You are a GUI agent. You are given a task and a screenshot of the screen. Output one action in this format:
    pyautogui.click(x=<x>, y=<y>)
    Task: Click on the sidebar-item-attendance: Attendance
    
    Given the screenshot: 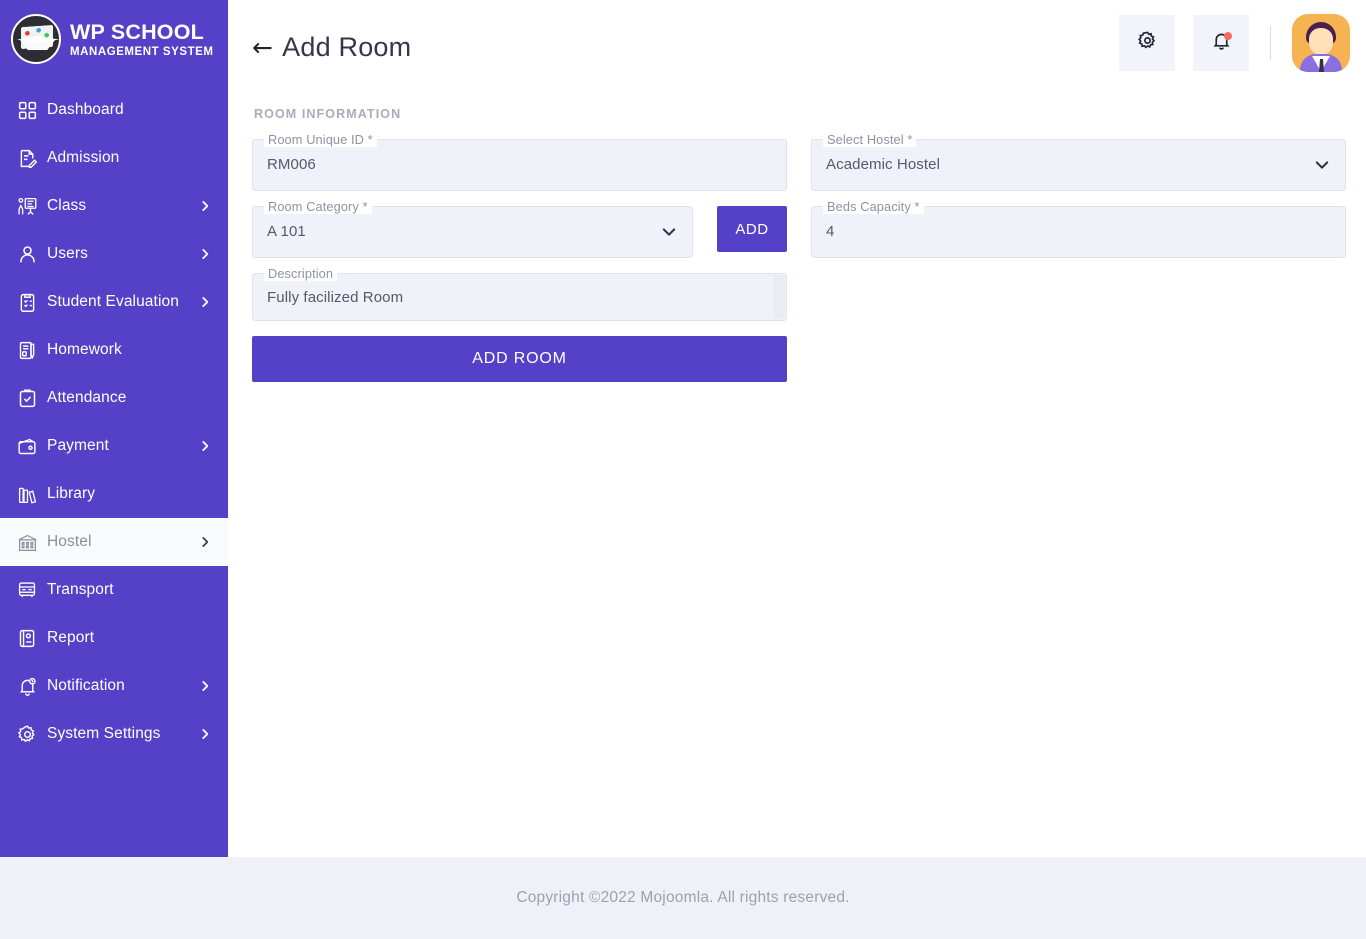 What is the action you would take?
    pyautogui.click(x=114, y=398)
    